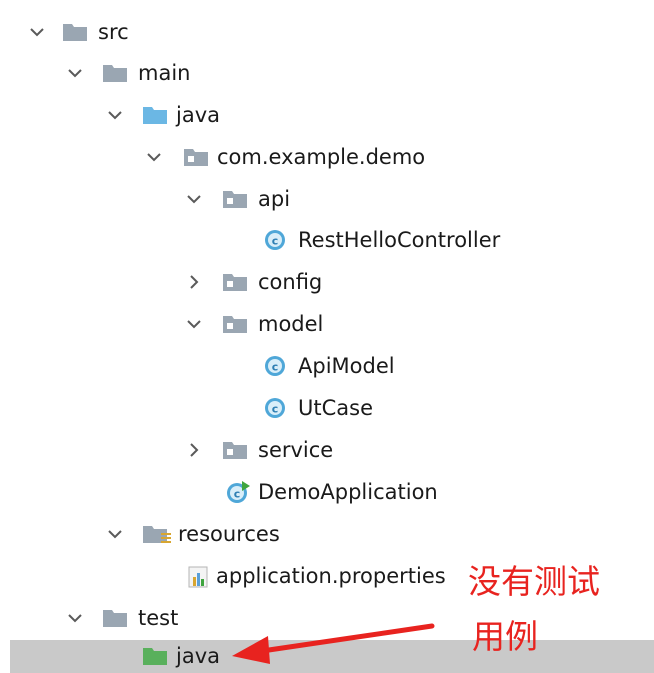  What do you see at coordinates (348, 492) in the screenshot?
I see `tree-node-label: DemoApplication` at bounding box center [348, 492].